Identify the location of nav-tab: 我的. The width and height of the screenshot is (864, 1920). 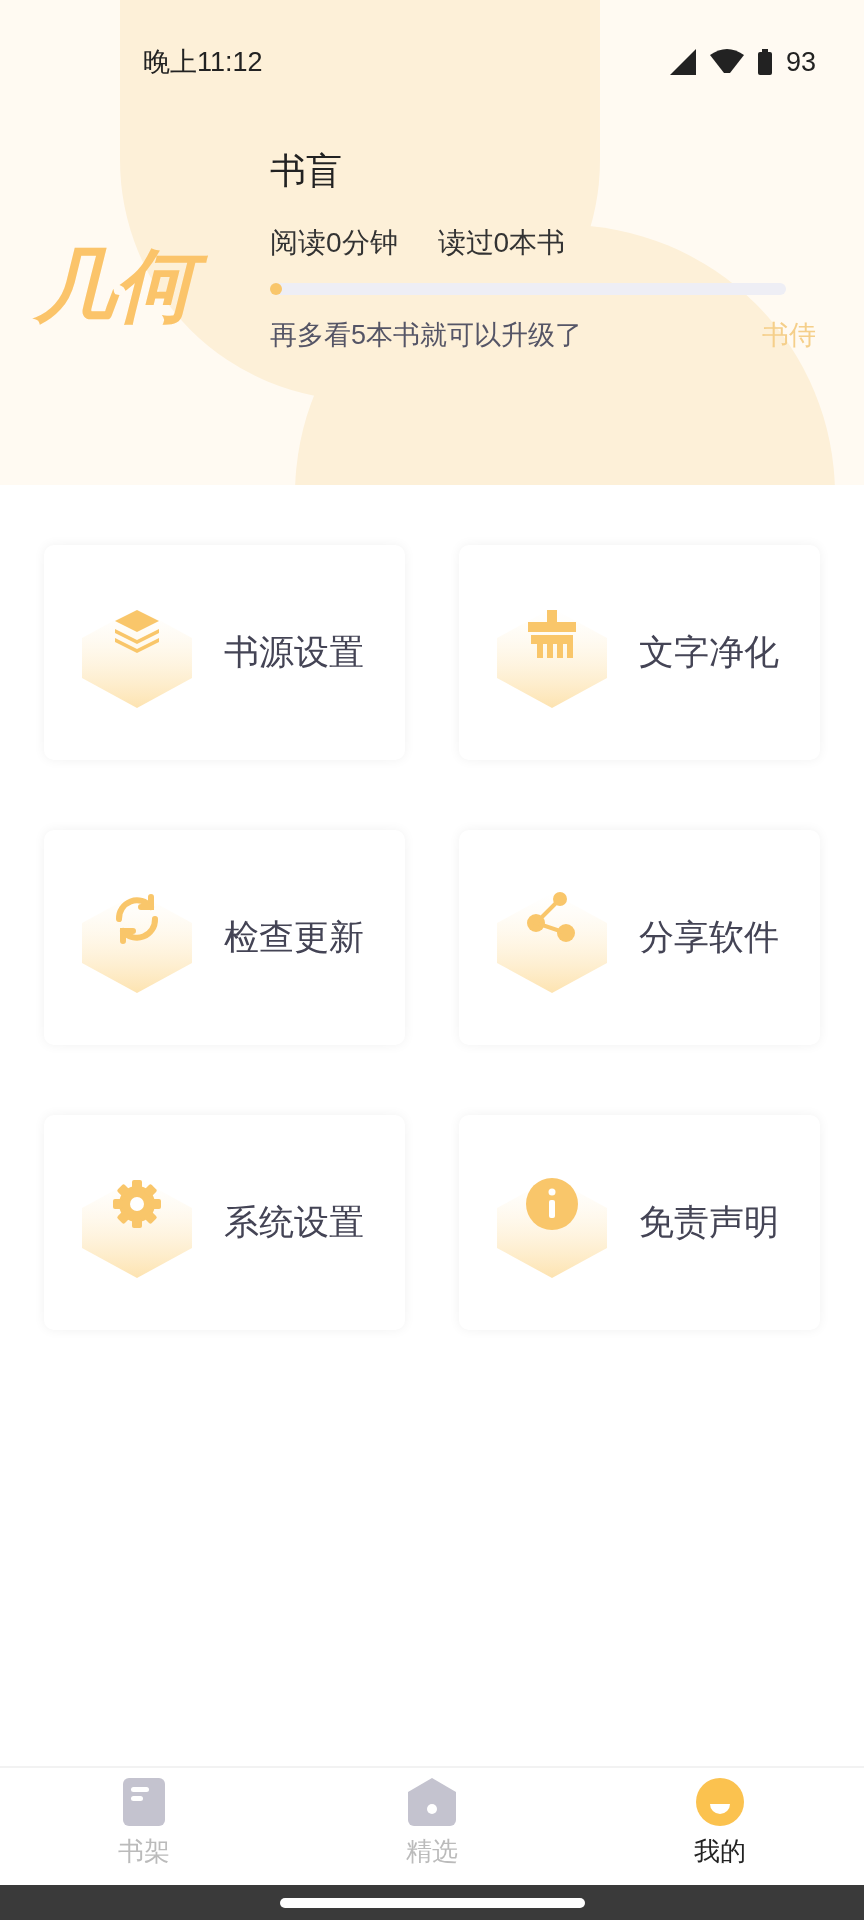
(720, 1826).